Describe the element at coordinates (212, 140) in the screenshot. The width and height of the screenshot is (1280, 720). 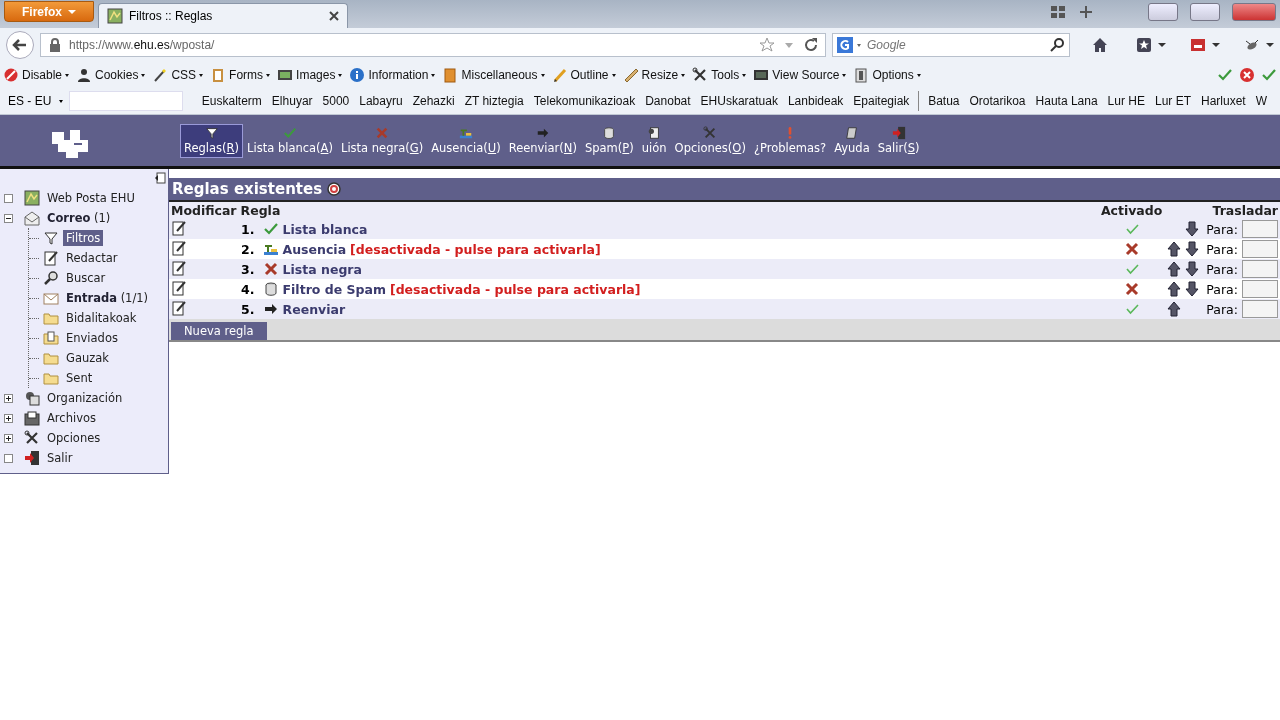
I see `nav-tab: Reglas(R)` at that location.